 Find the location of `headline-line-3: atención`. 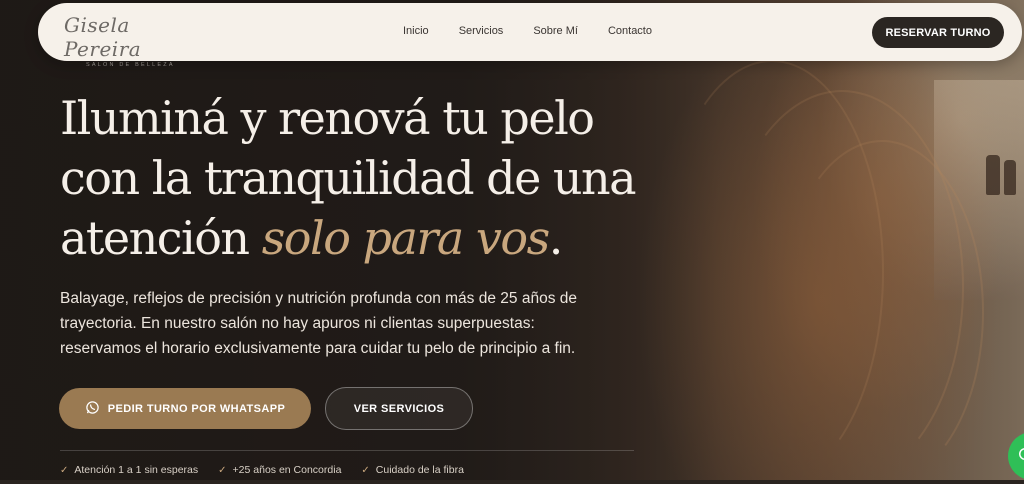

headline-line-3: atención is located at coordinates (161, 238).